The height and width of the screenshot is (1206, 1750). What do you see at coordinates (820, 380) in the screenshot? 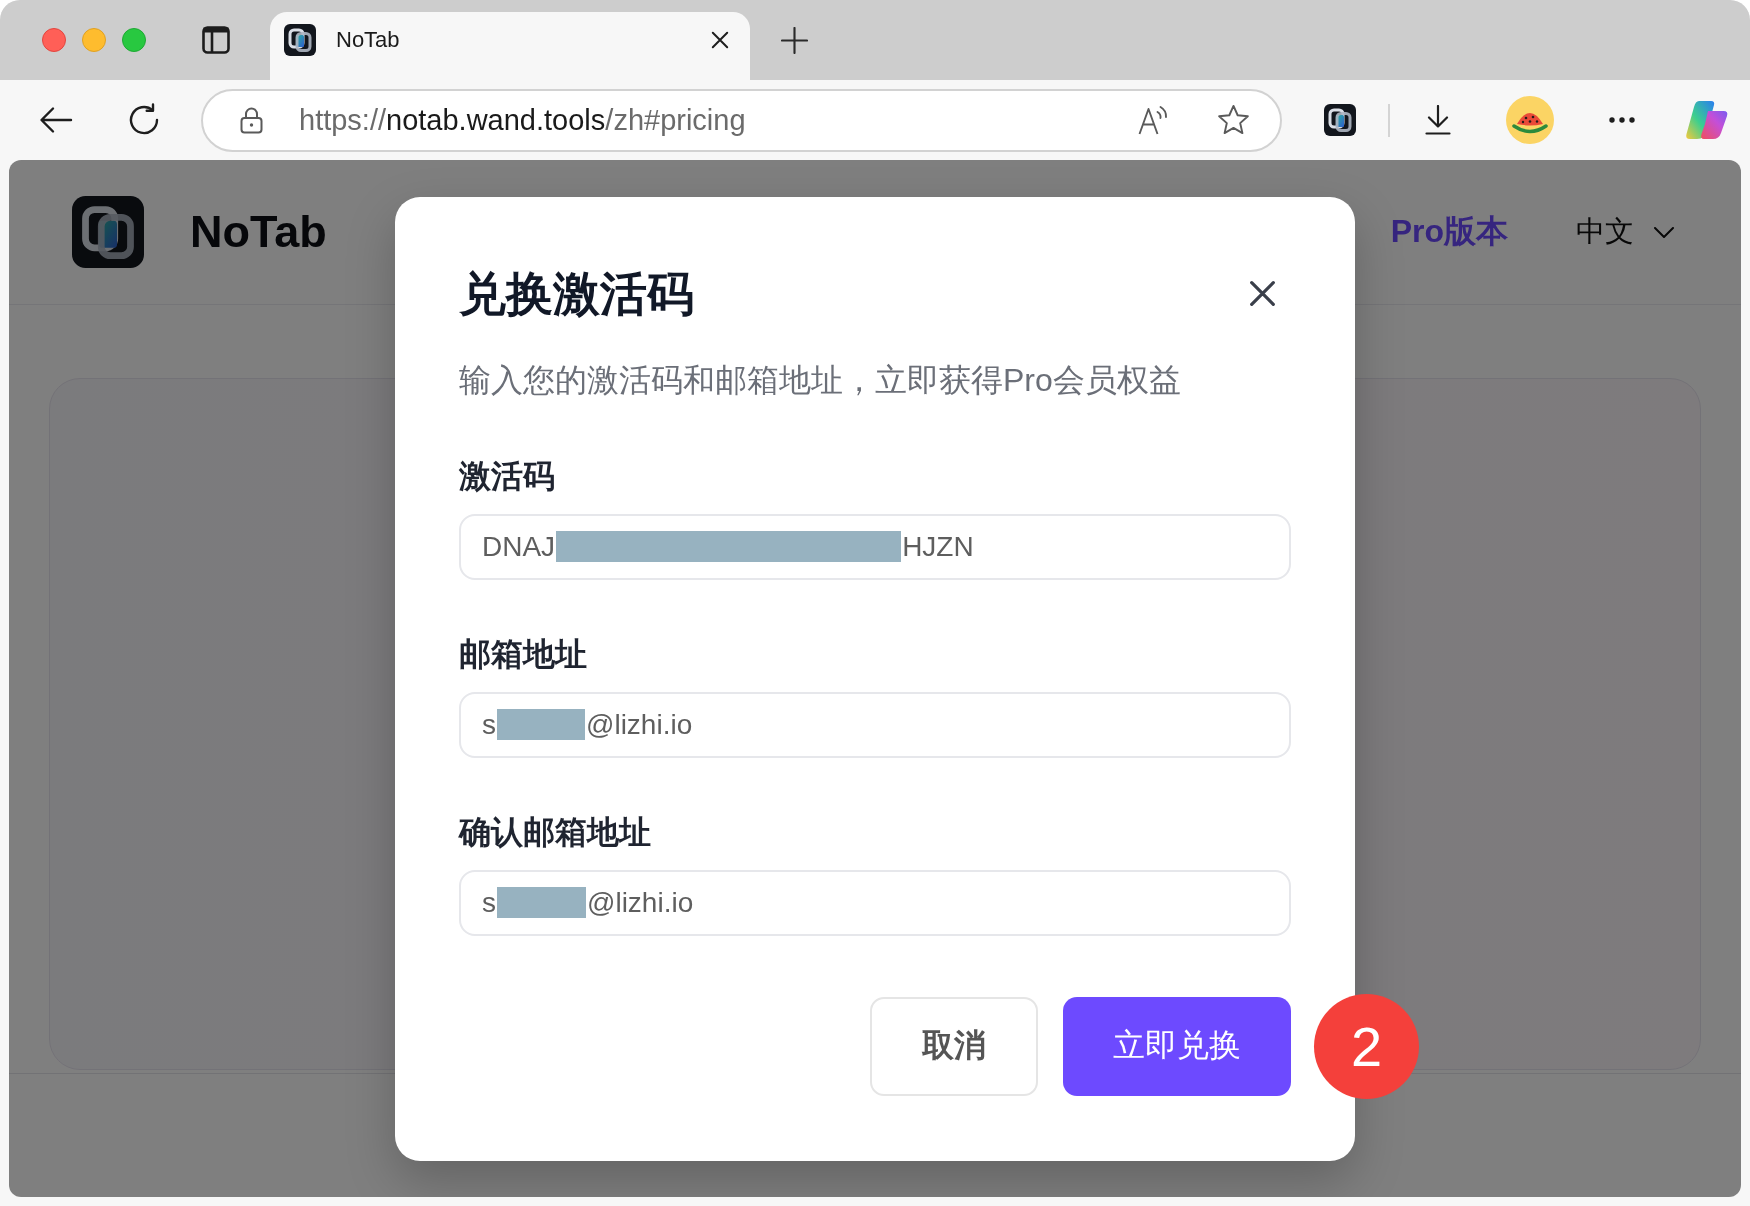
I see `dialog-description: 输入您的激活码和邮箱地址，立即获得Pro会员权益` at bounding box center [820, 380].